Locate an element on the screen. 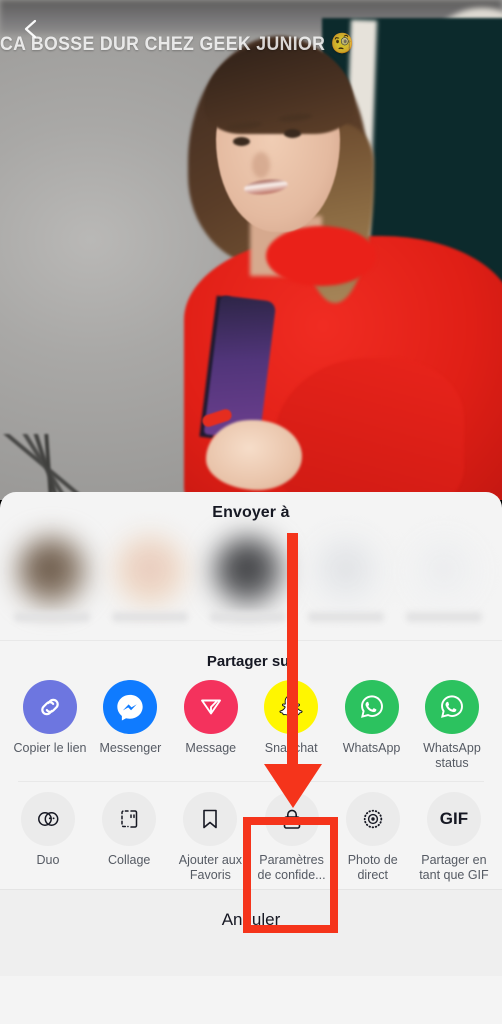 The height and width of the screenshot is (1024, 502). whatsapp-status-icon is located at coordinates (451, 707).